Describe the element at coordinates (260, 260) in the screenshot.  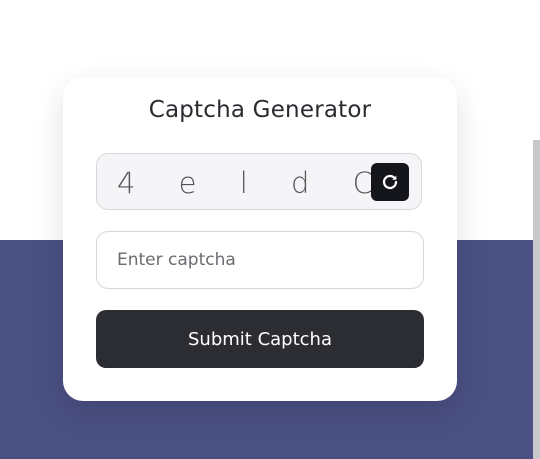
I see `captcha-input` at that location.